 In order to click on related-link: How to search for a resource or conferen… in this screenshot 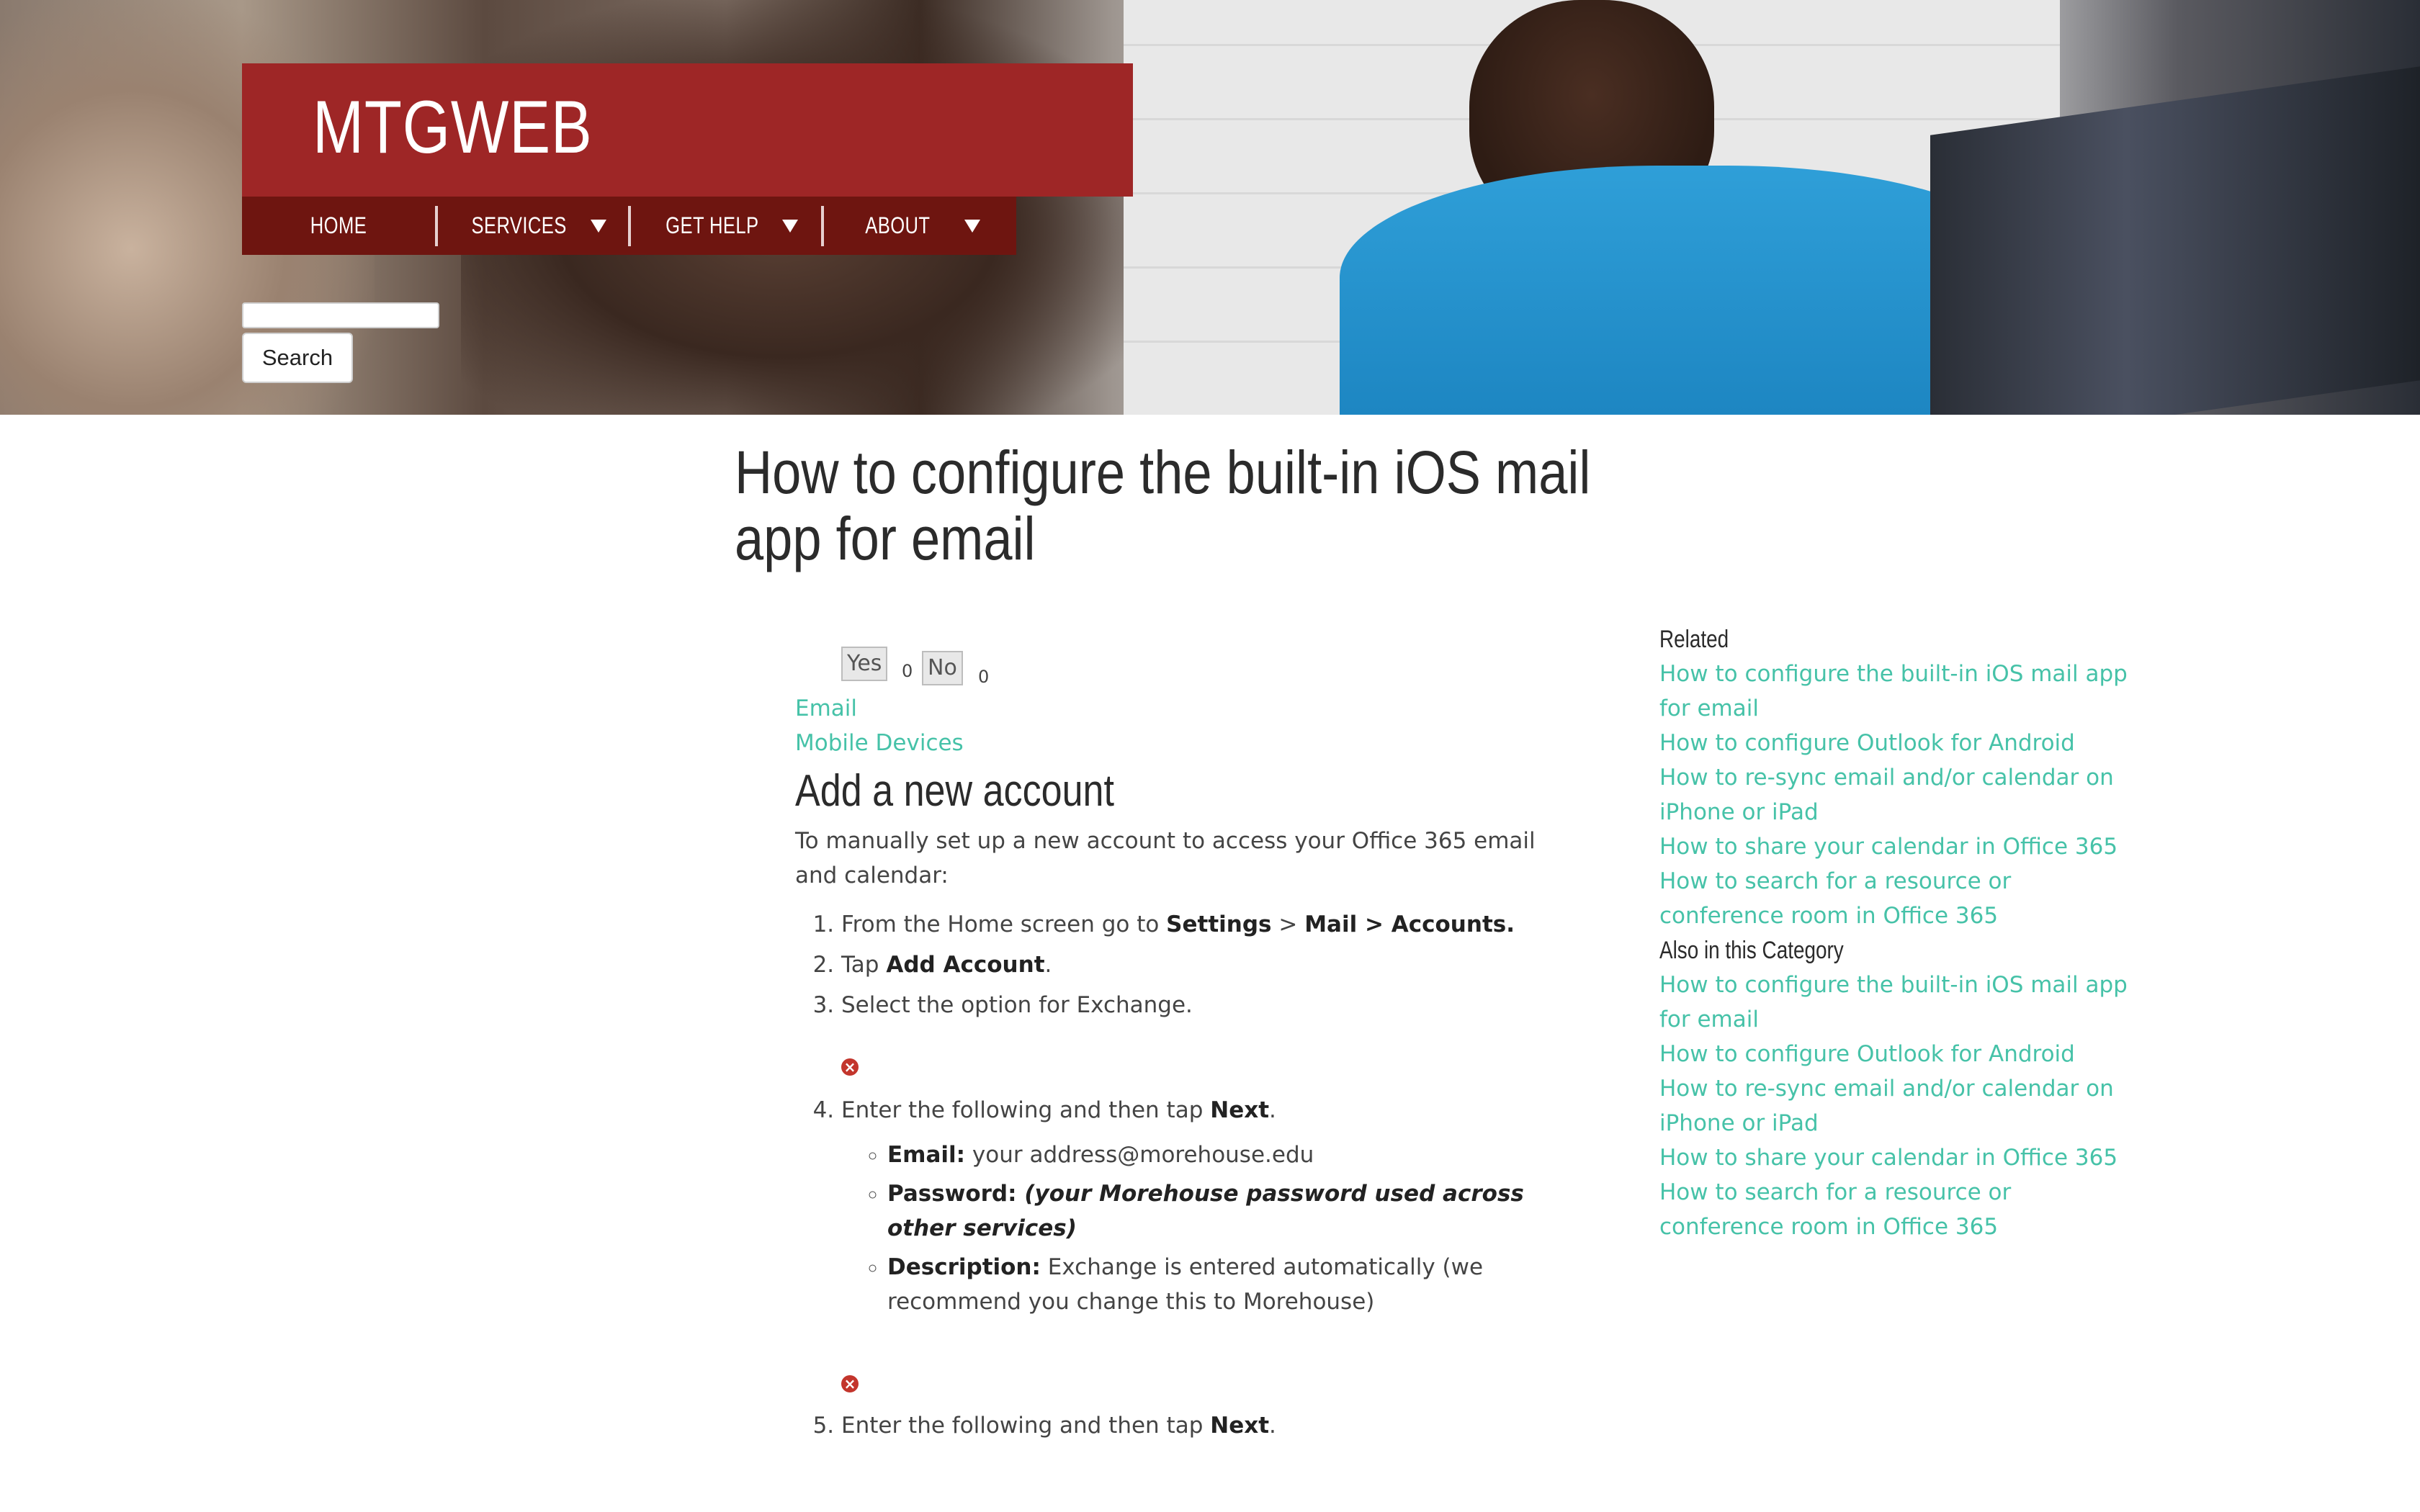, I will do `click(1897, 898)`.